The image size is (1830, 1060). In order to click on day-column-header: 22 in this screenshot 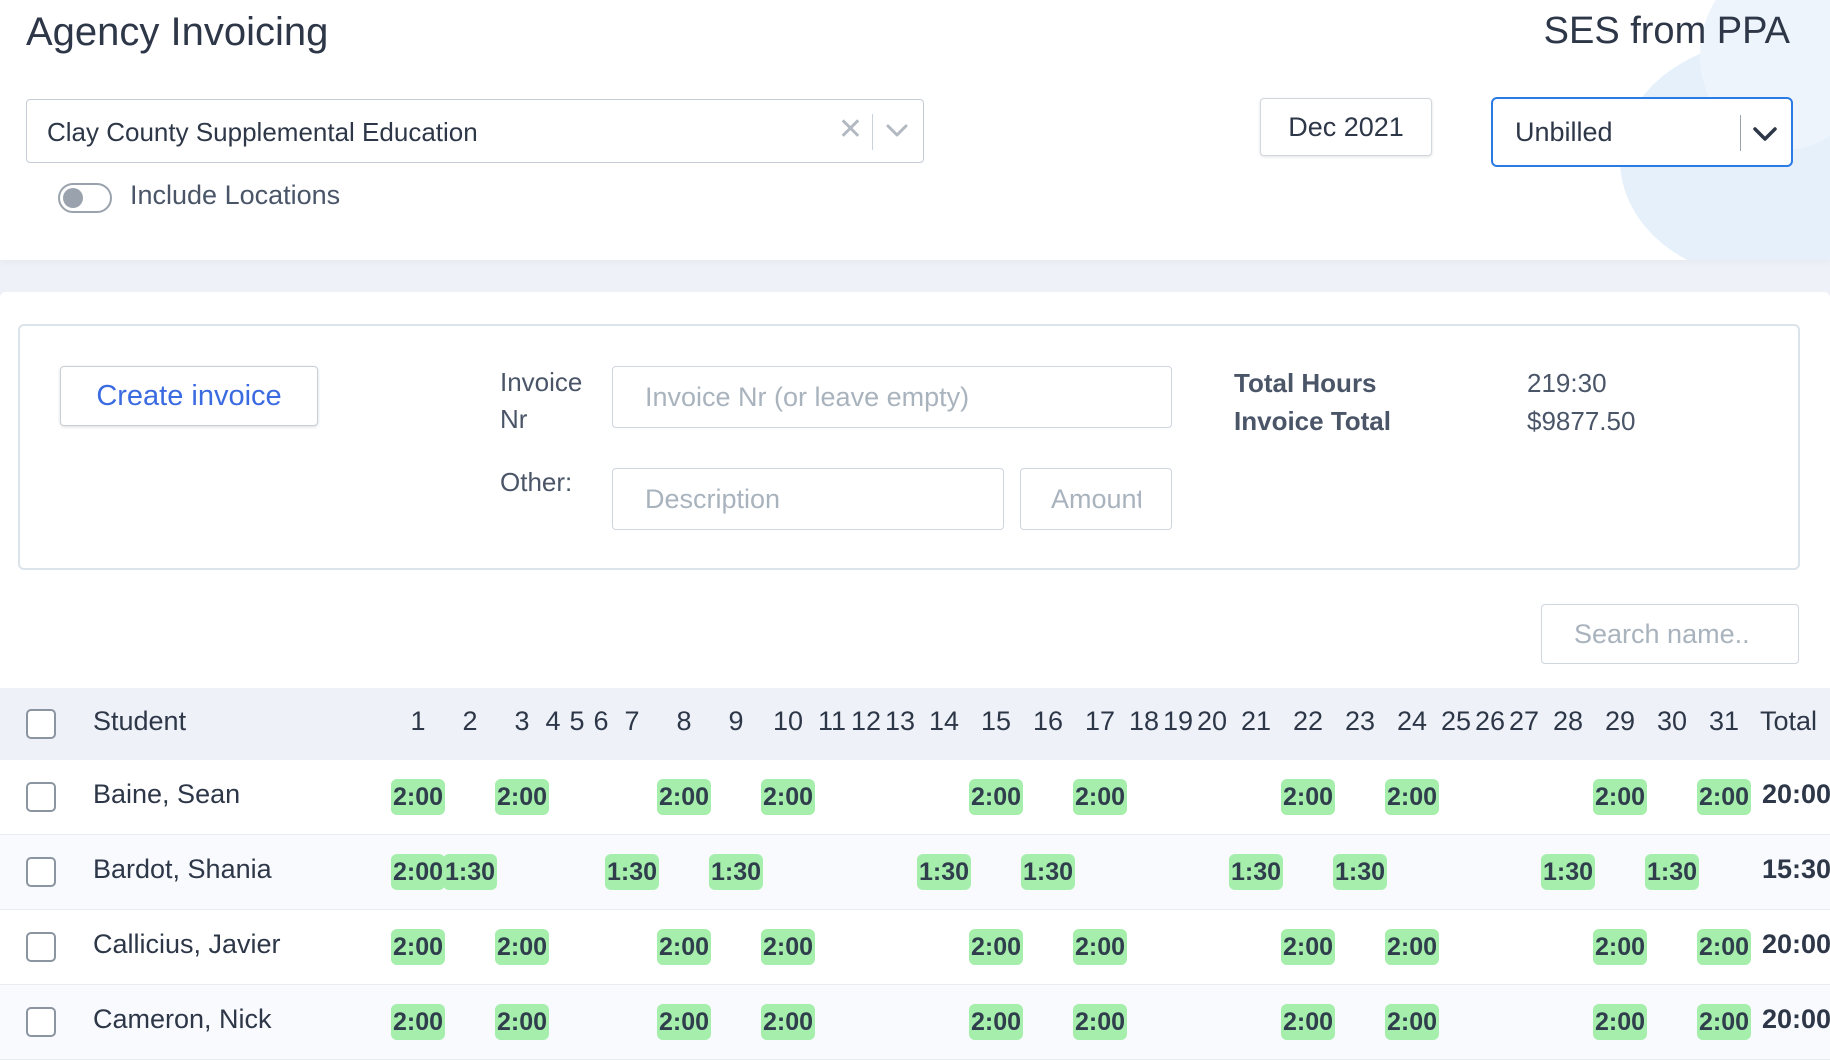, I will do `click(1308, 721)`.